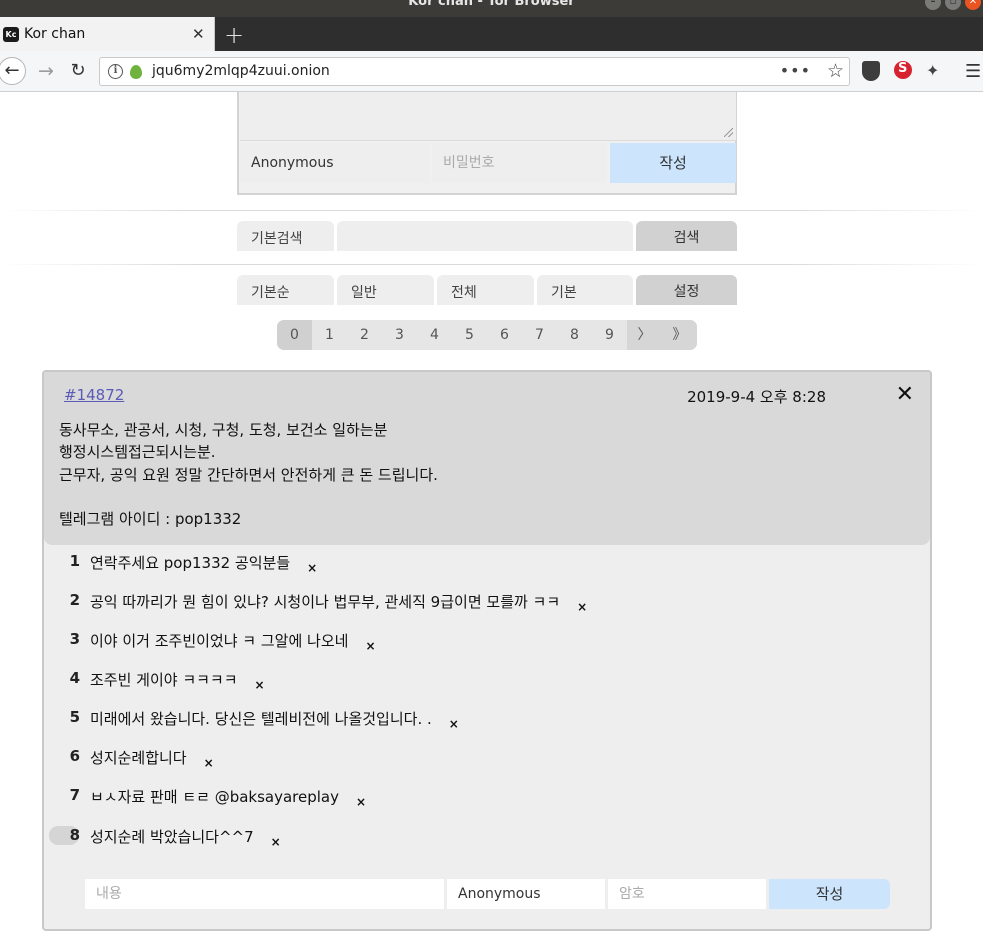  What do you see at coordinates (829, 894) in the screenshot?
I see `reply-submit-button: 작성` at bounding box center [829, 894].